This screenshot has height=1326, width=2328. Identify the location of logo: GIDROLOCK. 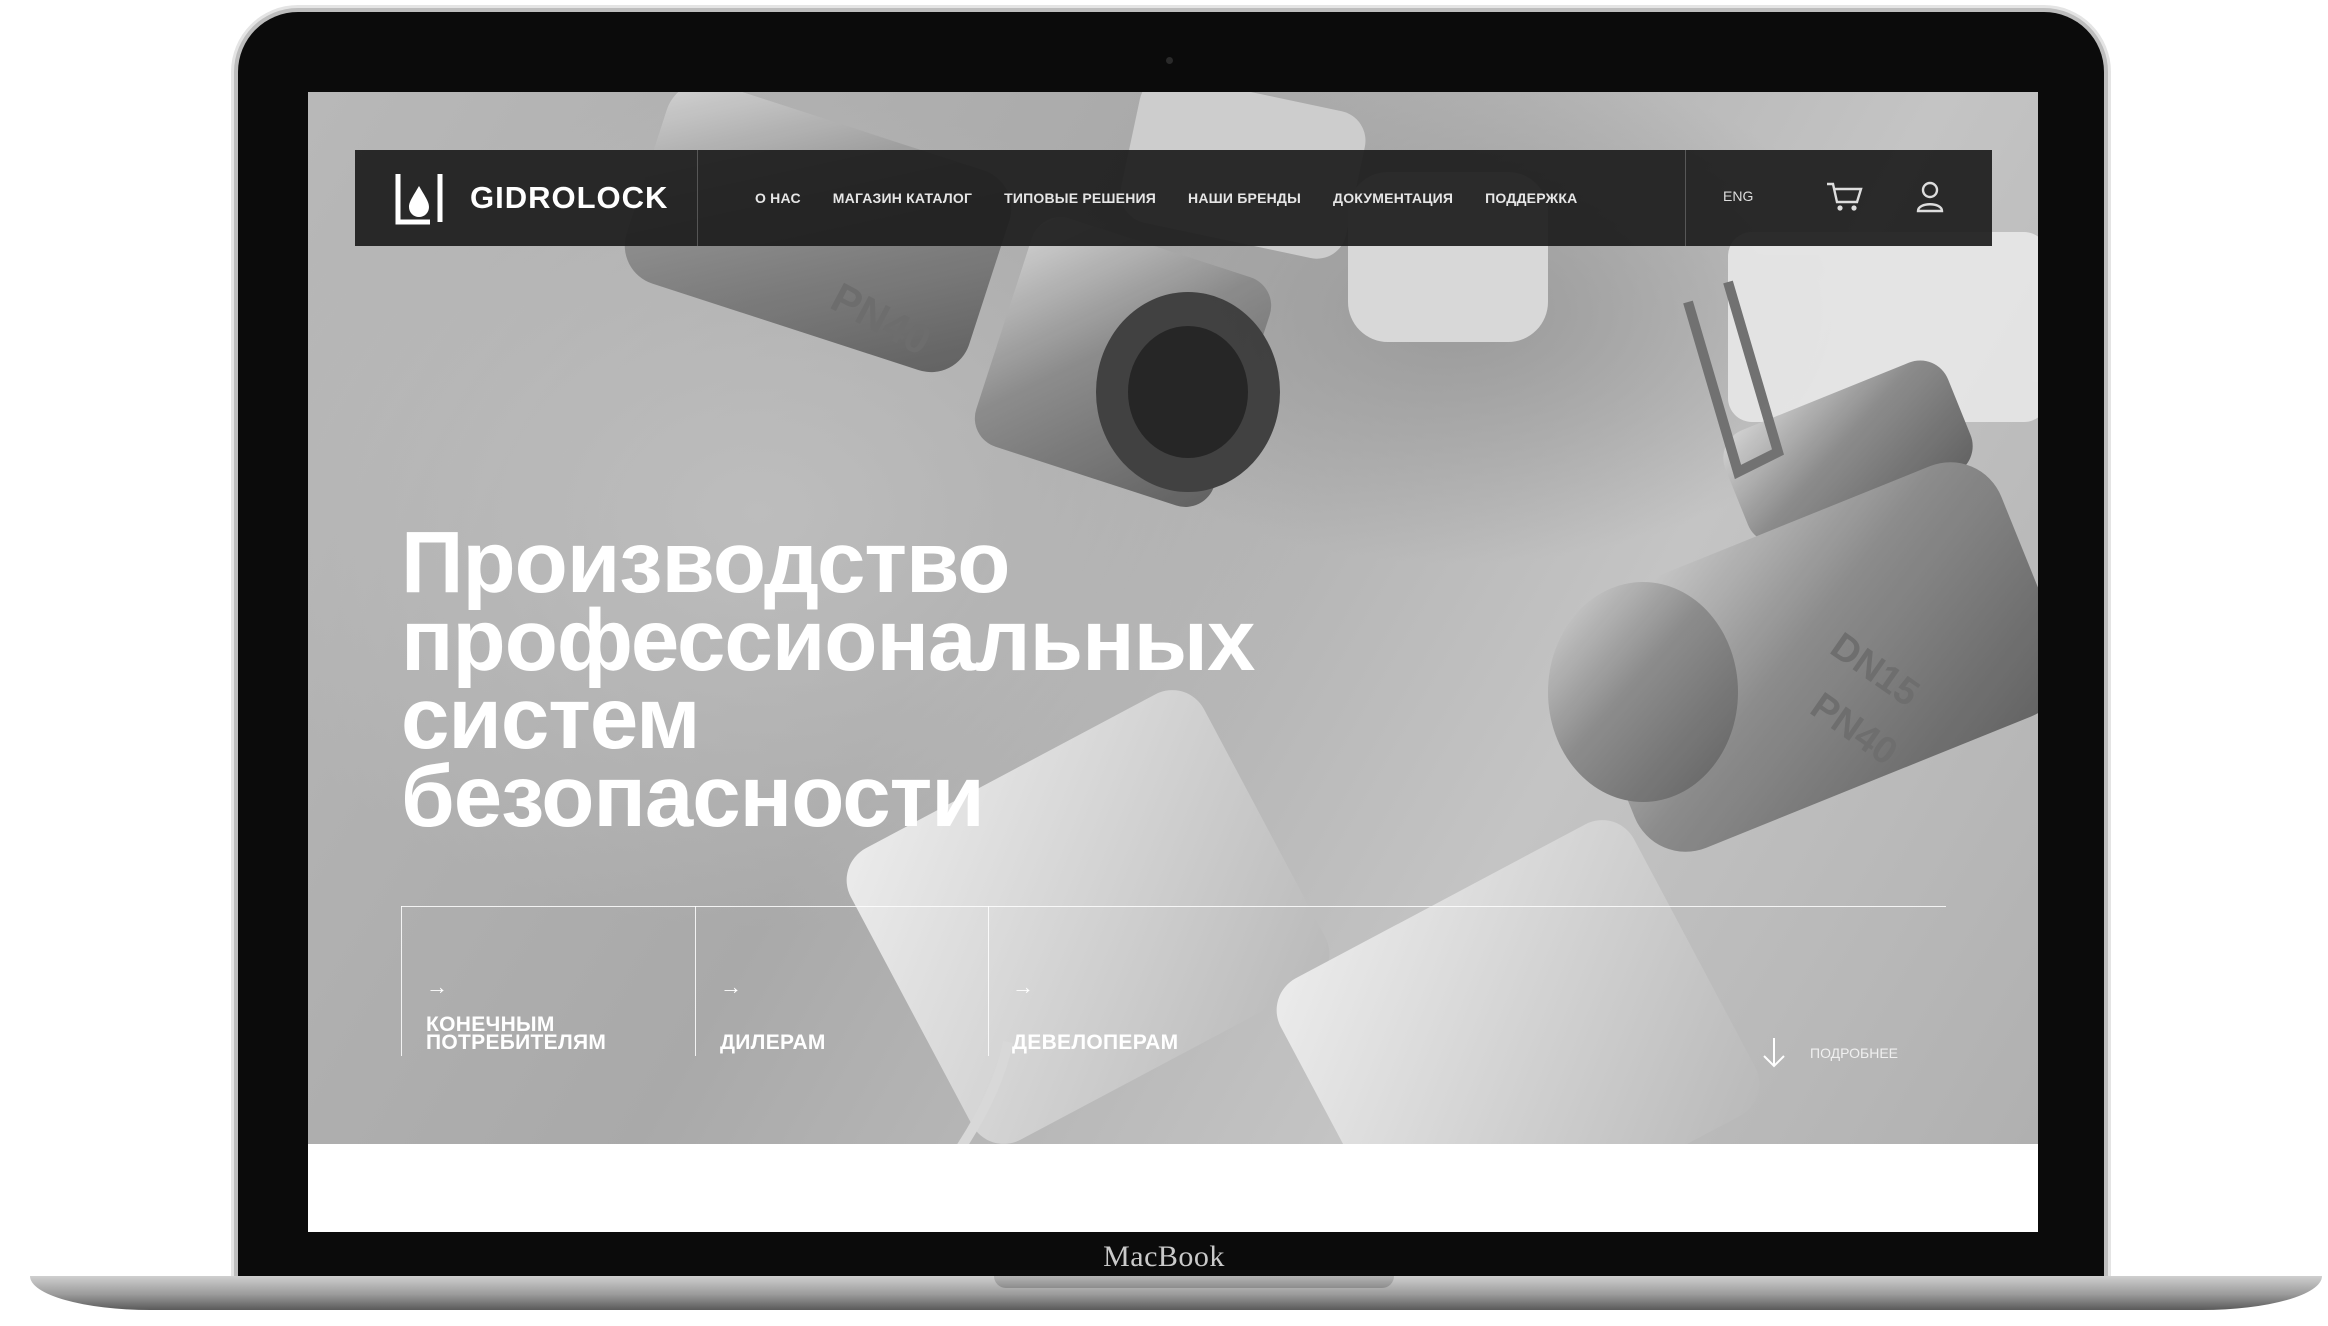
(530, 198).